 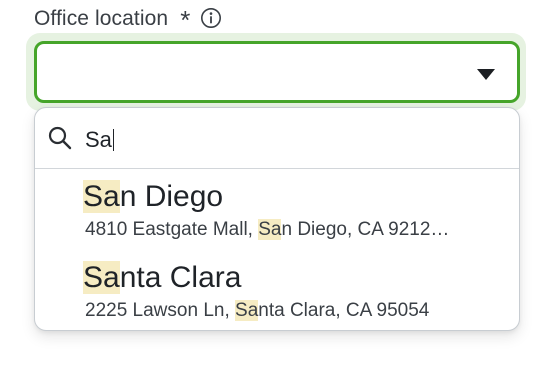 What do you see at coordinates (172, 229) in the screenshot?
I see `option-address-pre: 4810 Eastgate Mall,` at bounding box center [172, 229].